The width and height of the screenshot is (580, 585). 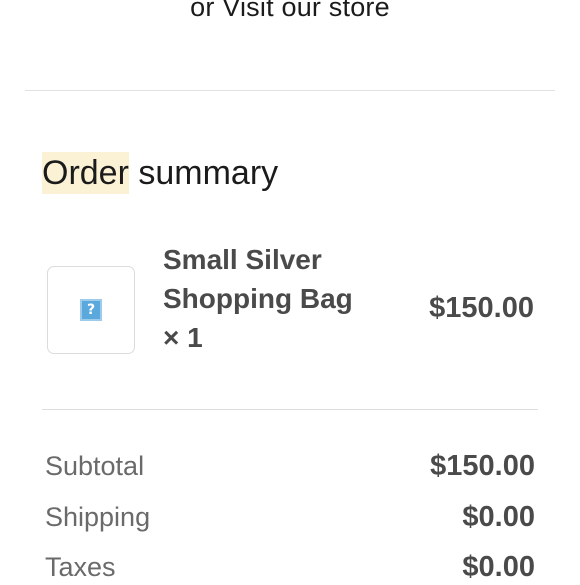 What do you see at coordinates (203, 173) in the screenshot?
I see `title-rest: summary` at bounding box center [203, 173].